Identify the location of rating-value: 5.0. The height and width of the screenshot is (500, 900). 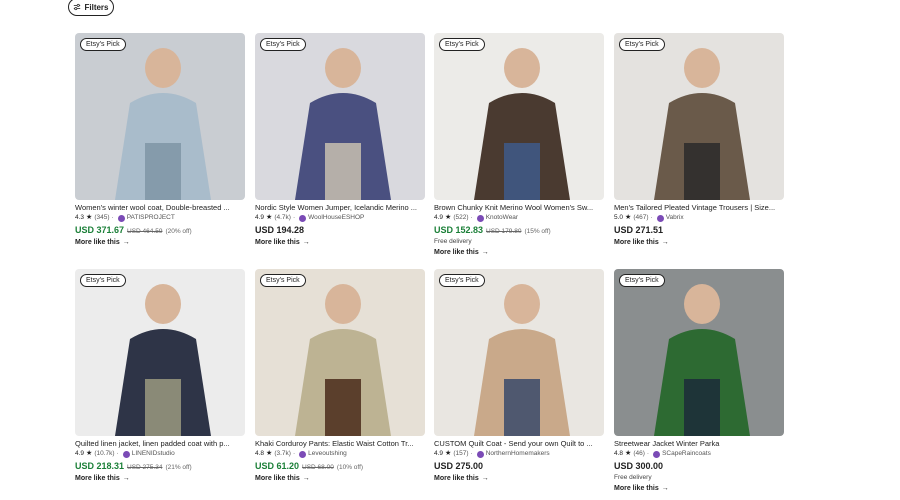
(619, 217).